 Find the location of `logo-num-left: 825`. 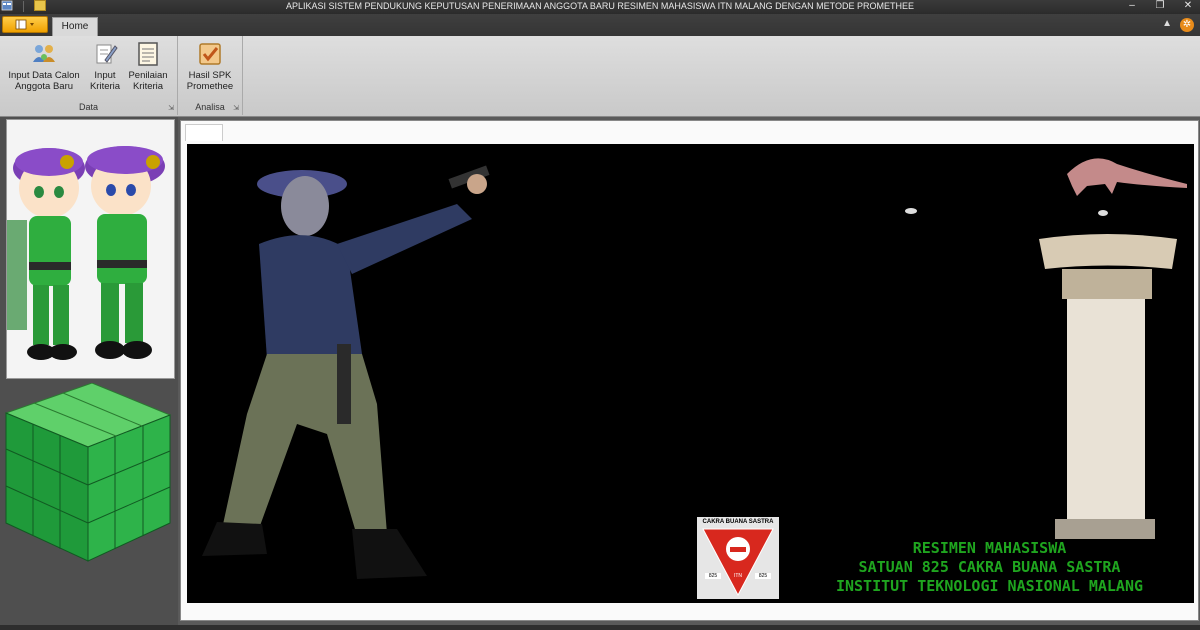

logo-num-left: 825 is located at coordinates (713, 576).